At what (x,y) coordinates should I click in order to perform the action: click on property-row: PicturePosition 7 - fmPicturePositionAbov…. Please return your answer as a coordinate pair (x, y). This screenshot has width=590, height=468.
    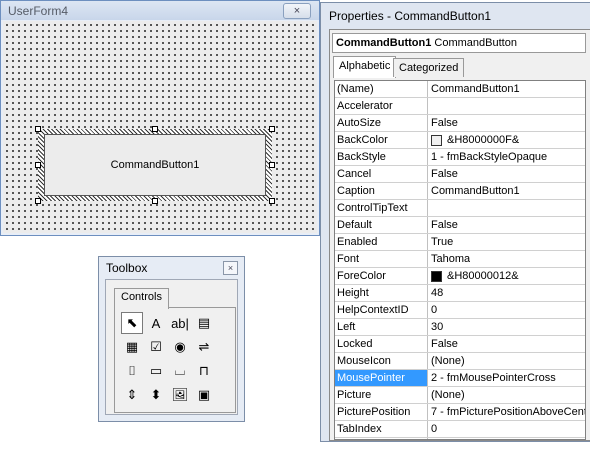
    Looking at the image, I should click on (460, 412).